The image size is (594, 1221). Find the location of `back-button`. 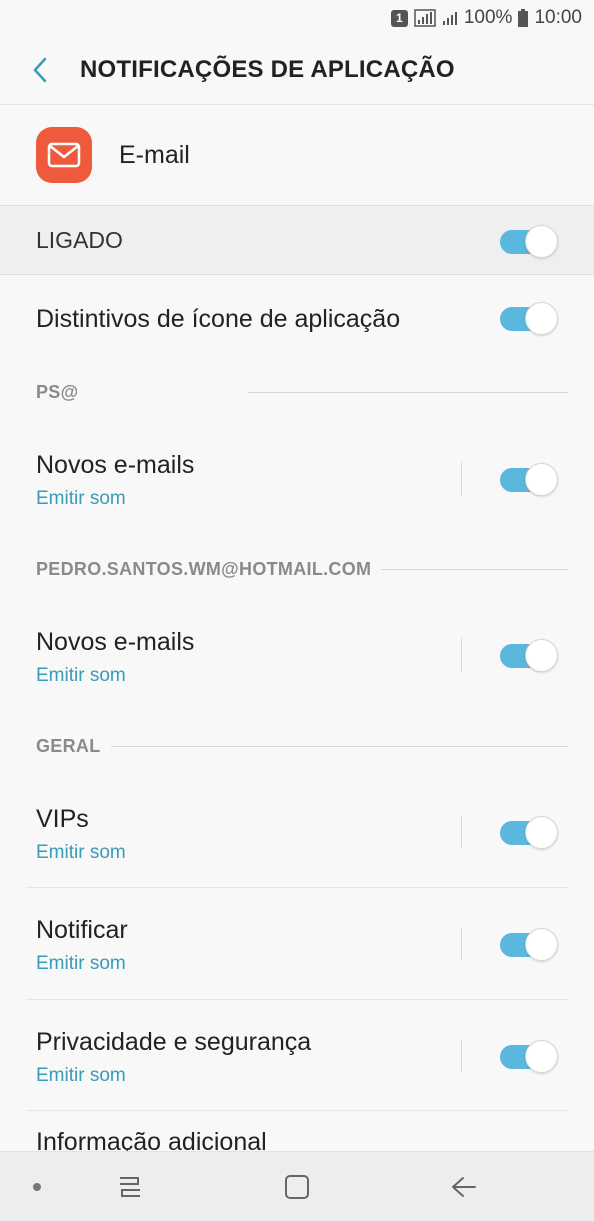

back-button is located at coordinates (40, 70).